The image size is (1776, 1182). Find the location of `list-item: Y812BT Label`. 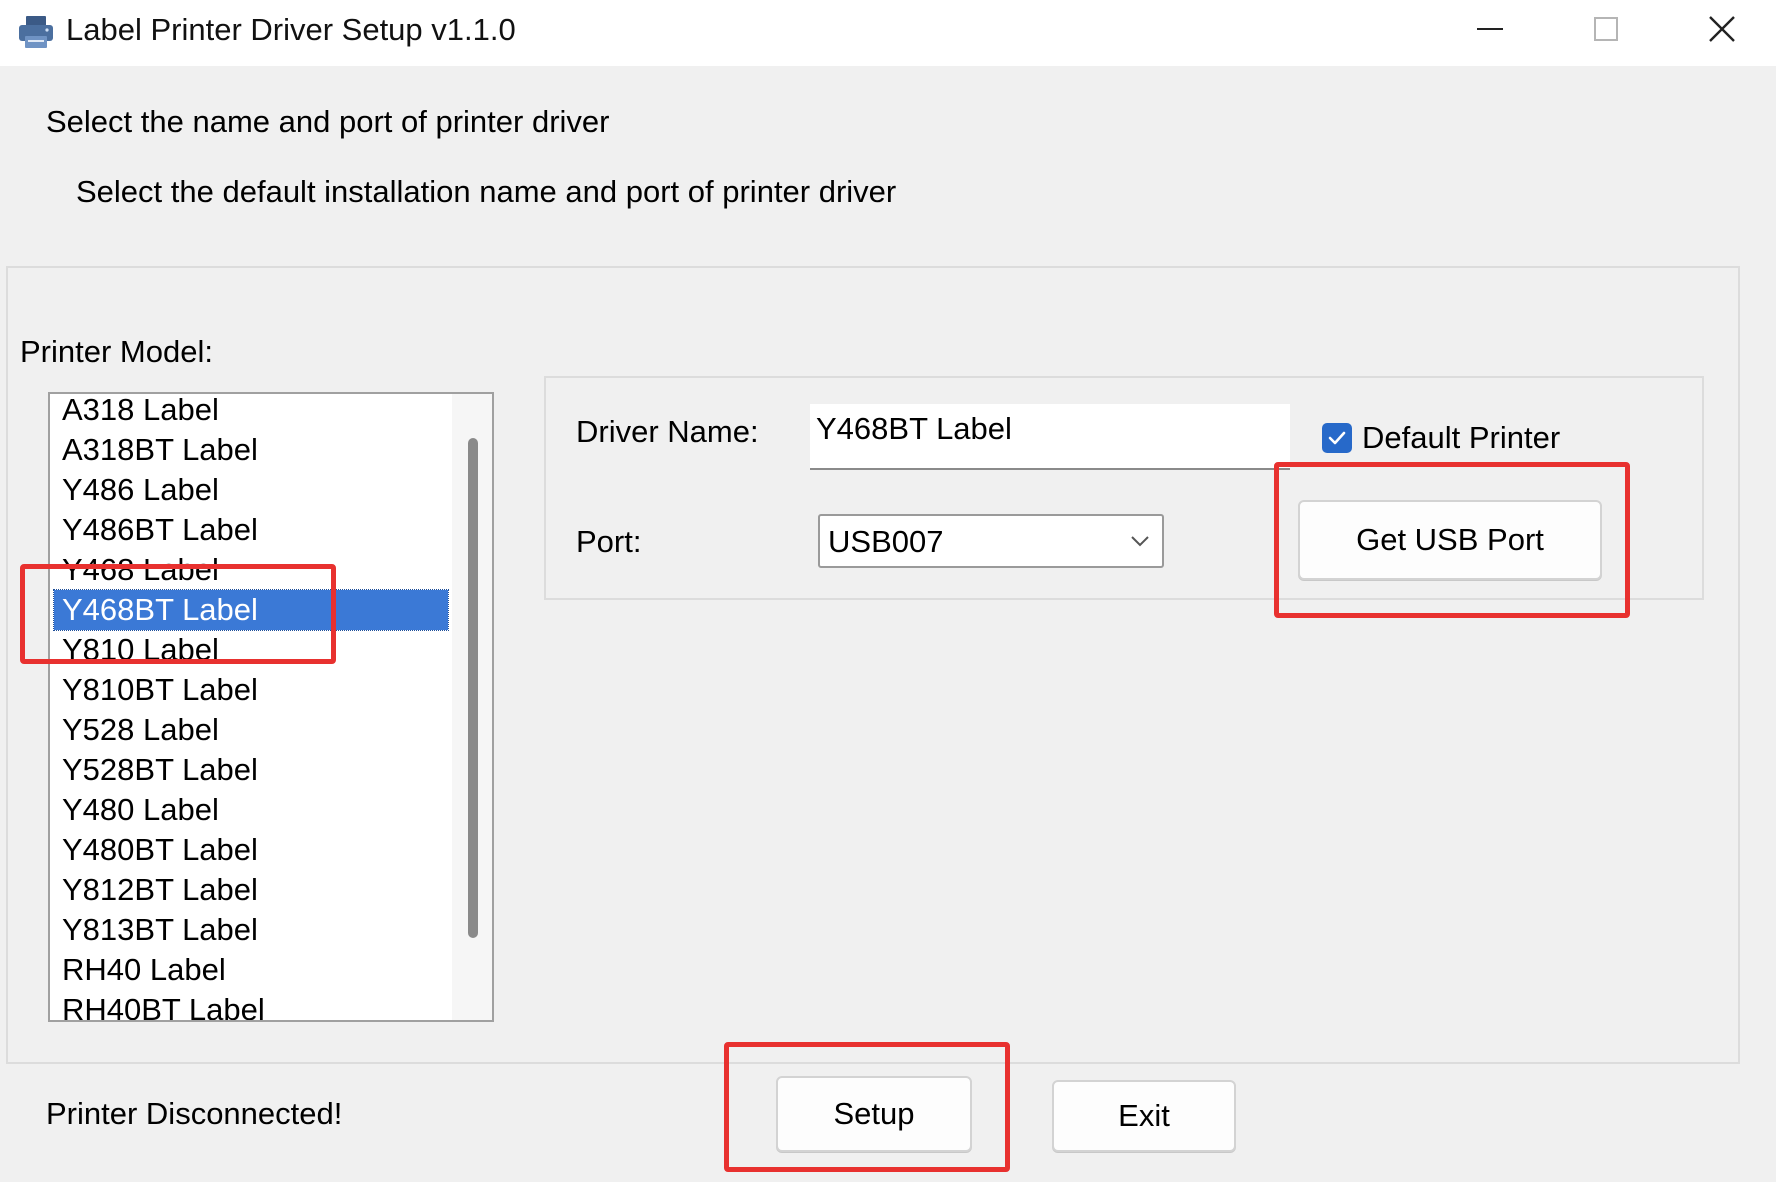

list-item: Y812BT Label is located at coordinates (251, 890).